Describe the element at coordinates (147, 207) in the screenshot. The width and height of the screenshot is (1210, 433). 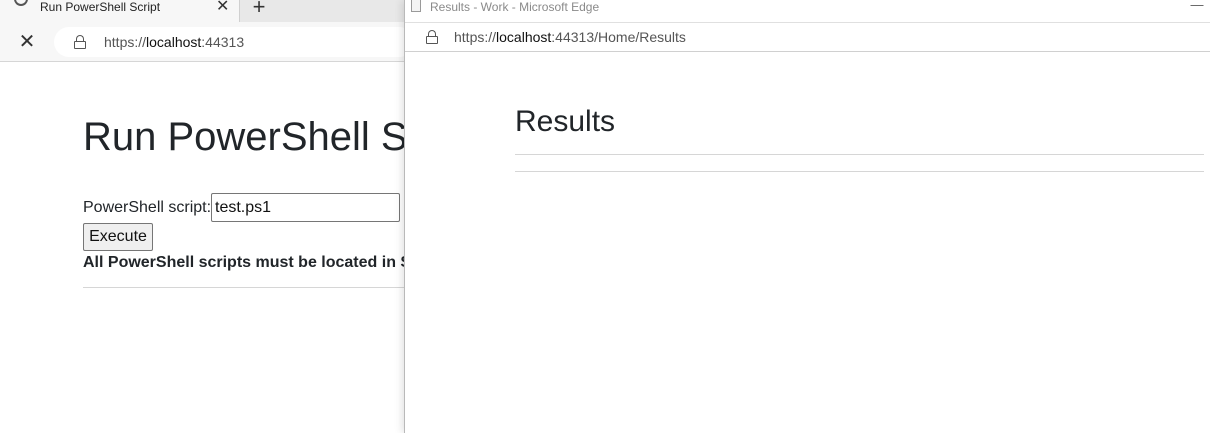
I see `script-label: PowerShell script:` at that location.